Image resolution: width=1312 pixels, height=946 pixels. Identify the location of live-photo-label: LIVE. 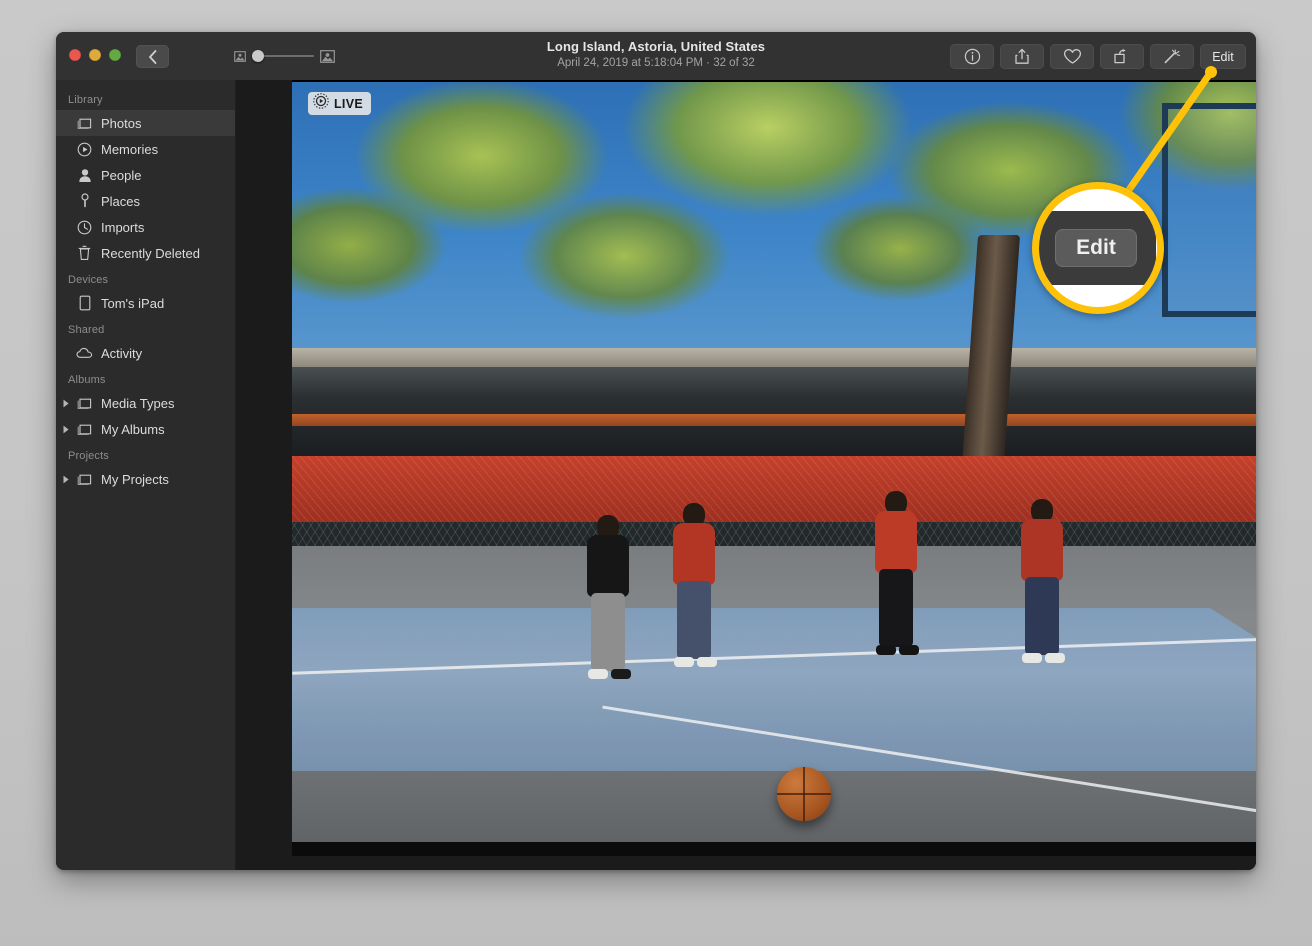
(348, 103).